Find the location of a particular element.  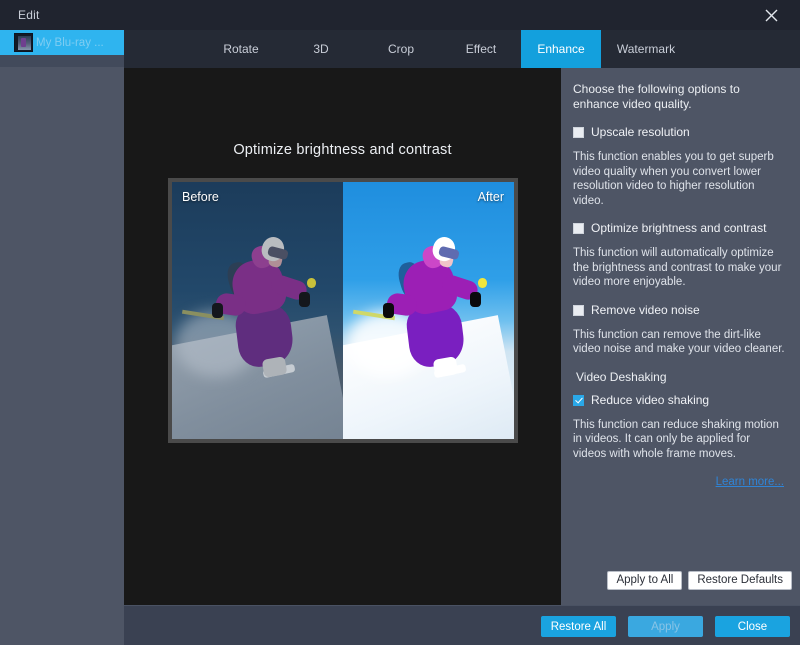

checkbox-upscale-resolution: Upscale resolution is located at coordinates (679, 132).